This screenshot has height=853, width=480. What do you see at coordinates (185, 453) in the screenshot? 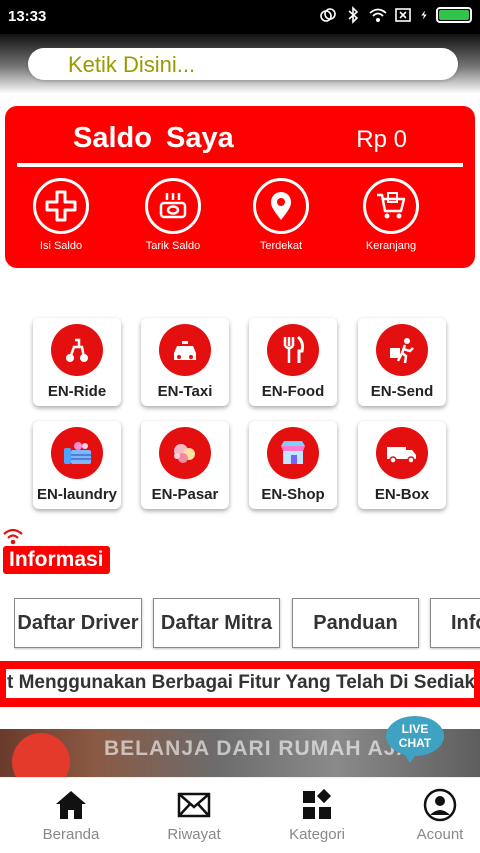
I see `market-icon` at bounding box center [185, 453].